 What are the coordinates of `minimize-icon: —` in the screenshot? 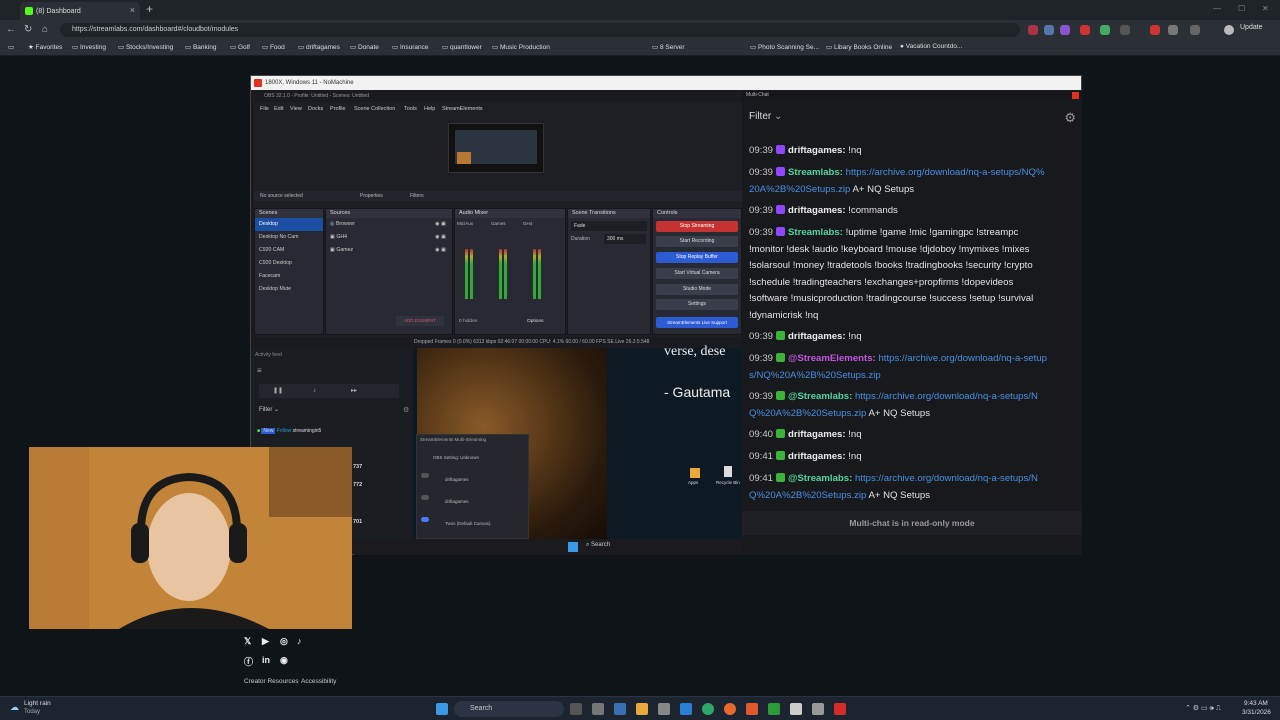 It's located at (1217, 8).